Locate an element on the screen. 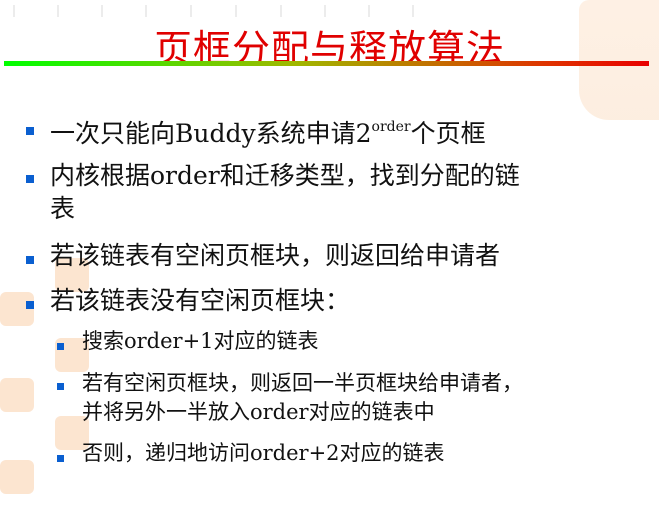 The image size is (659, 505). bullet-text: 一次只能向Buddy系统申请2 is located at coordinates (211, 133).